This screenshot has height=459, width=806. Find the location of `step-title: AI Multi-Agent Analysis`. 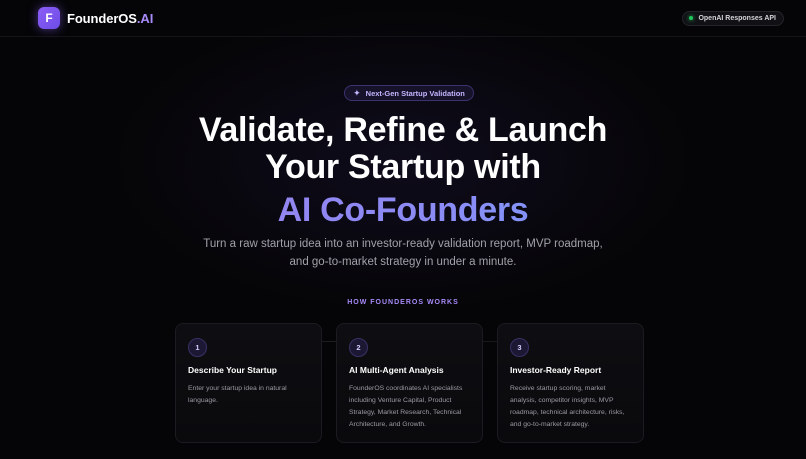

step-title: AI Multi-Agent Analysis is located at coordinates (396, 370).